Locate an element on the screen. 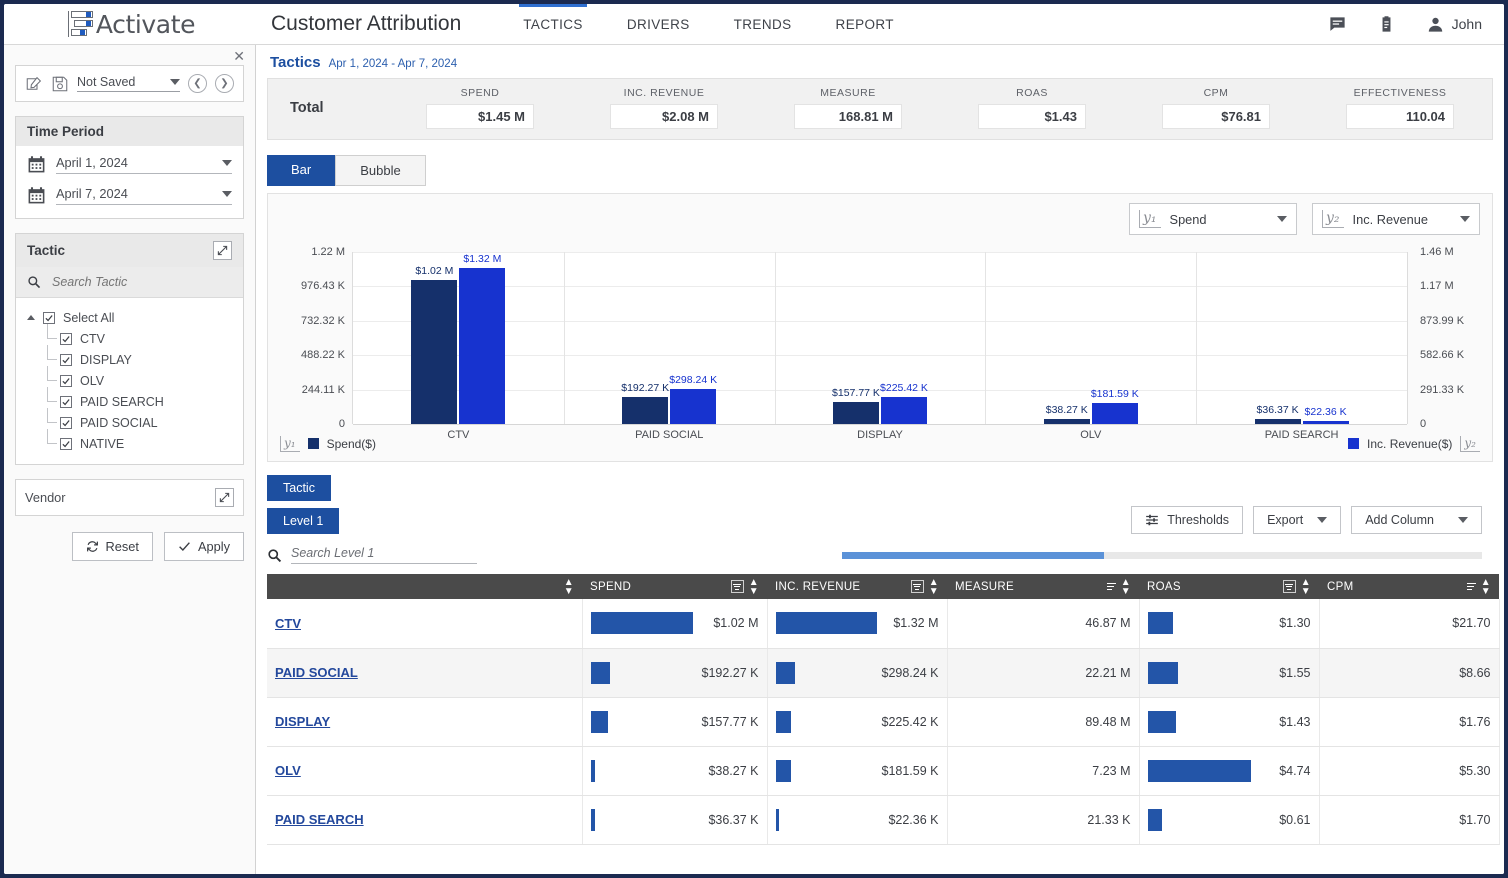  scrollbar-thumb is located at coordinates (973, 555).